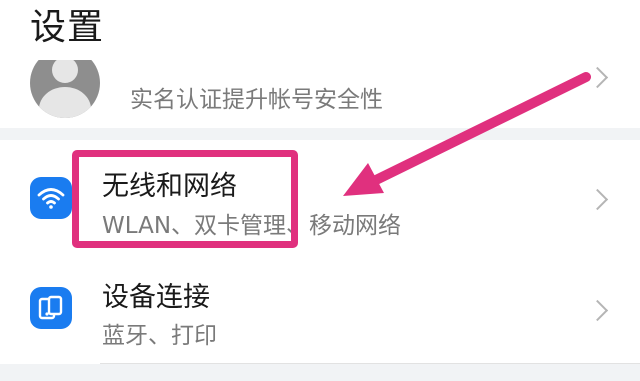  I want to click on avatar-torso, so click(65, 102).